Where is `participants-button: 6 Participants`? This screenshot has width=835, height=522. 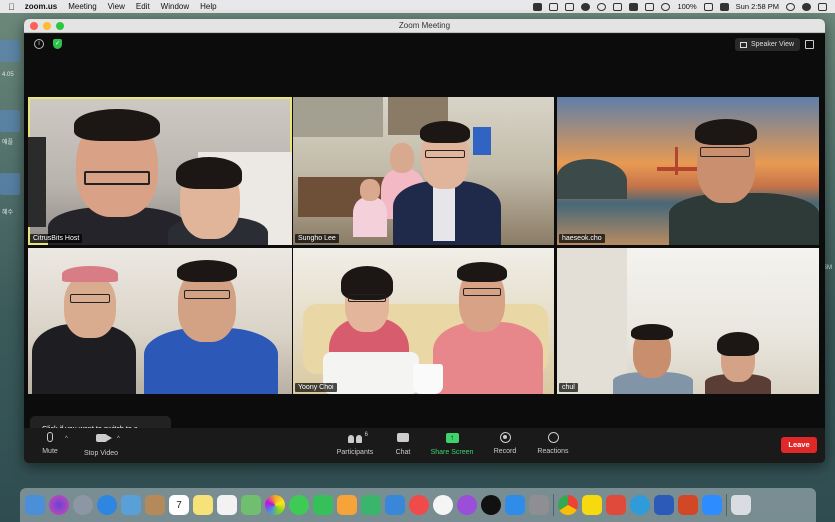 participants-button: 6 Participants is located at coordinates (355, 444).